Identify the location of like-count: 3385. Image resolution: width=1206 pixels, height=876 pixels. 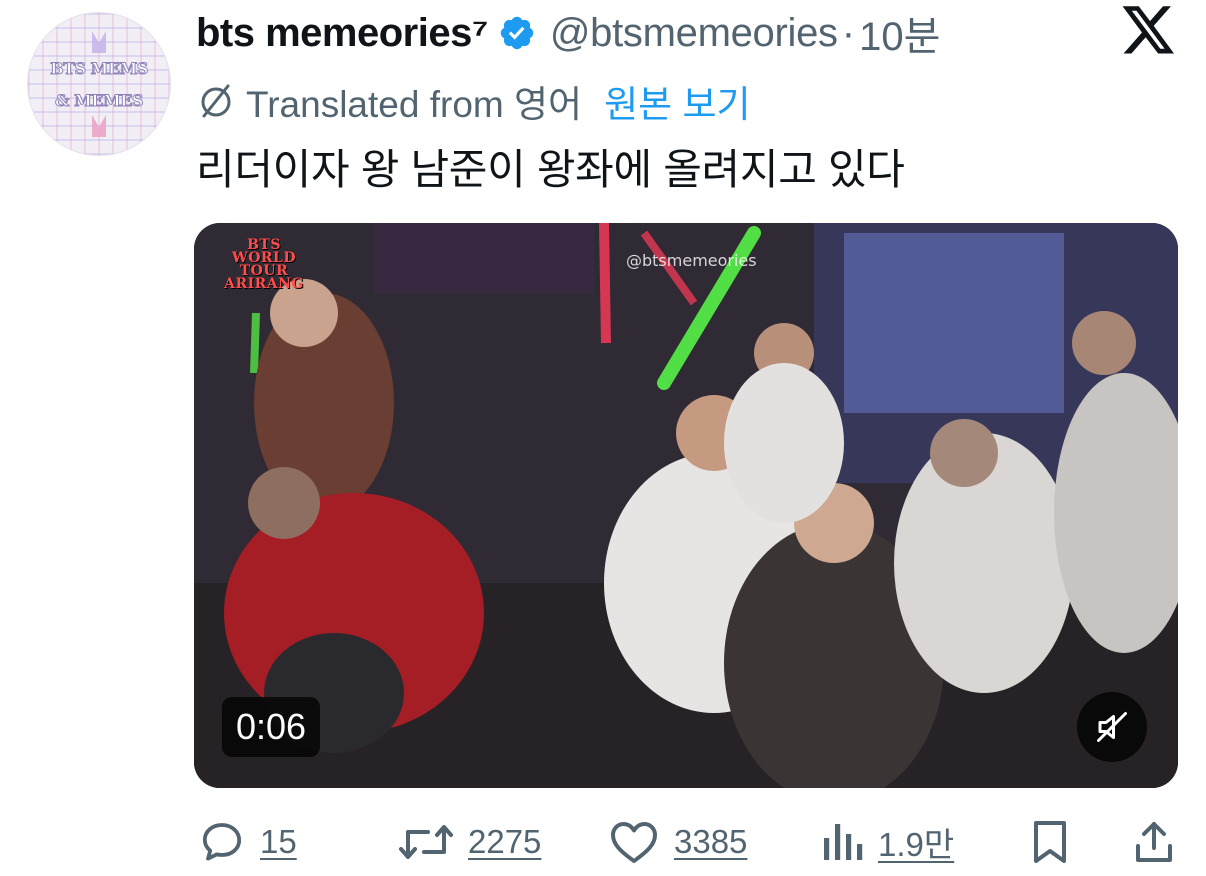
(711, 841).